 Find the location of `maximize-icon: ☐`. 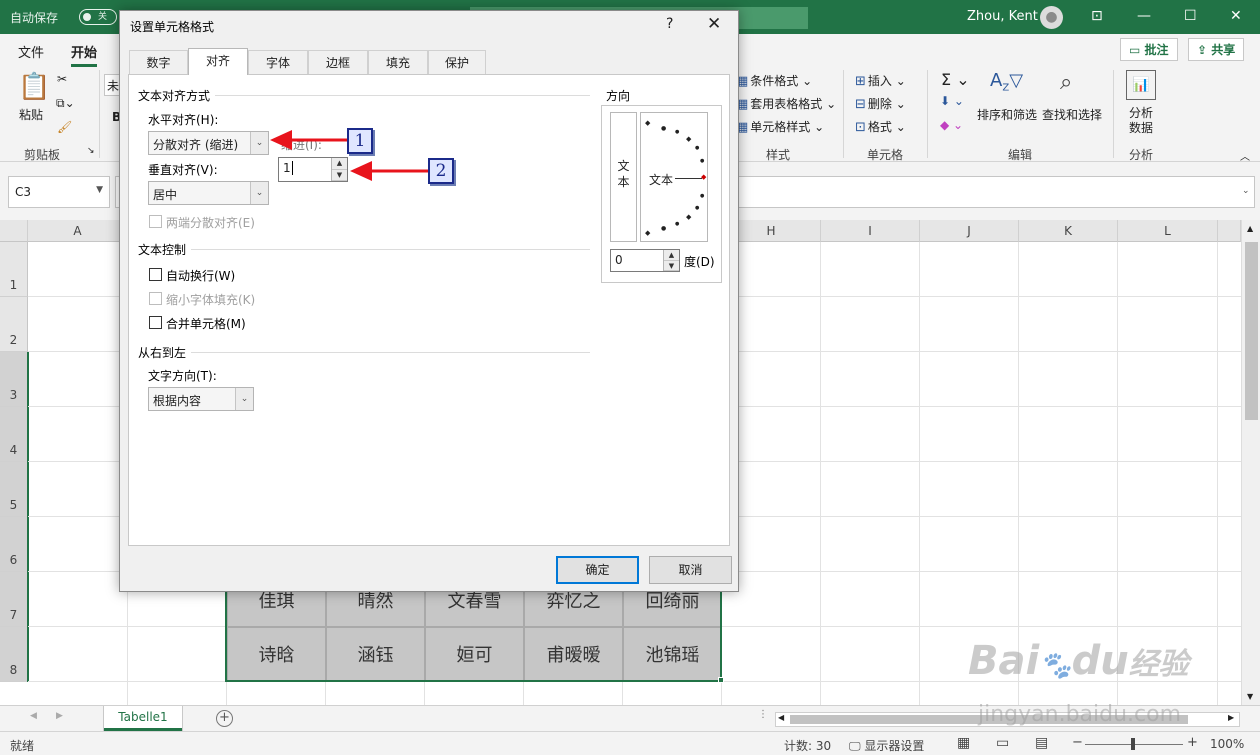

maximize-icon: ☐ is located at coordinates (1190, 16).